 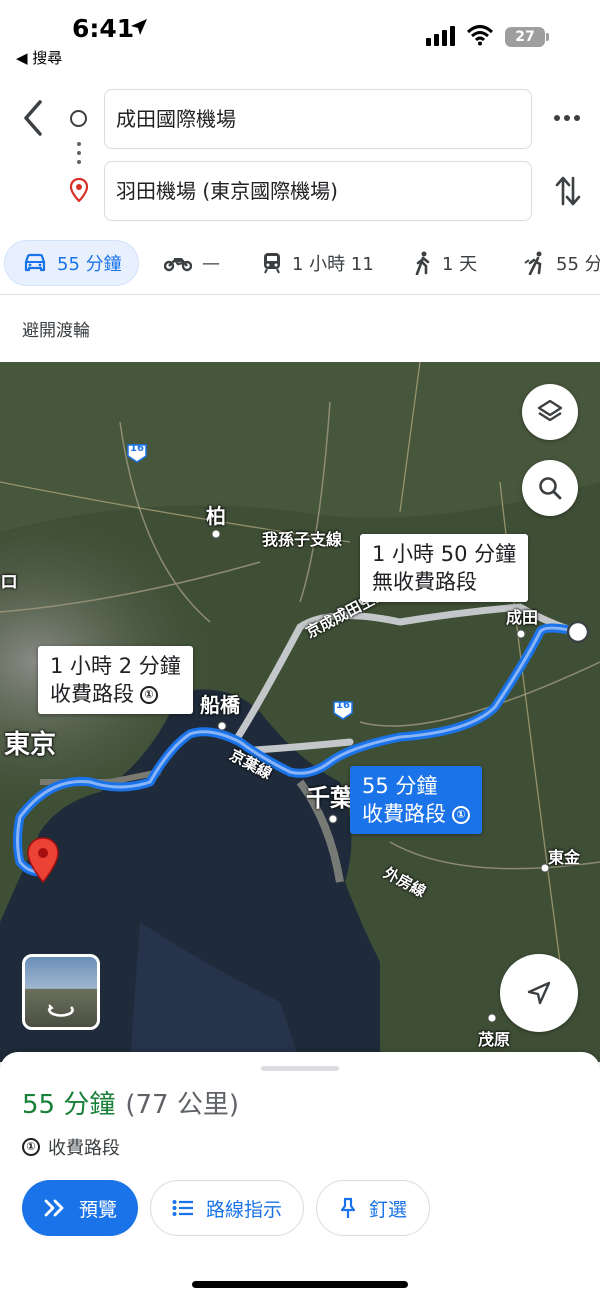 I want to click on pin-icon, so click(x=348, y=1207).